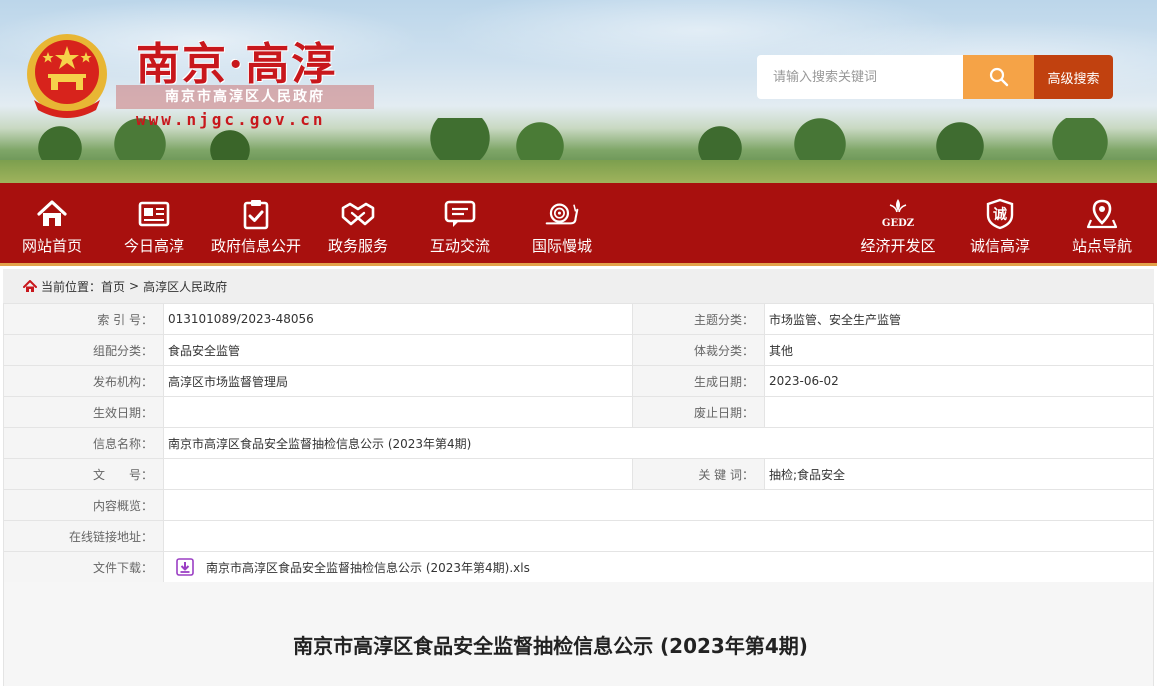  I want to click on banner-ground, so click(578, 171).